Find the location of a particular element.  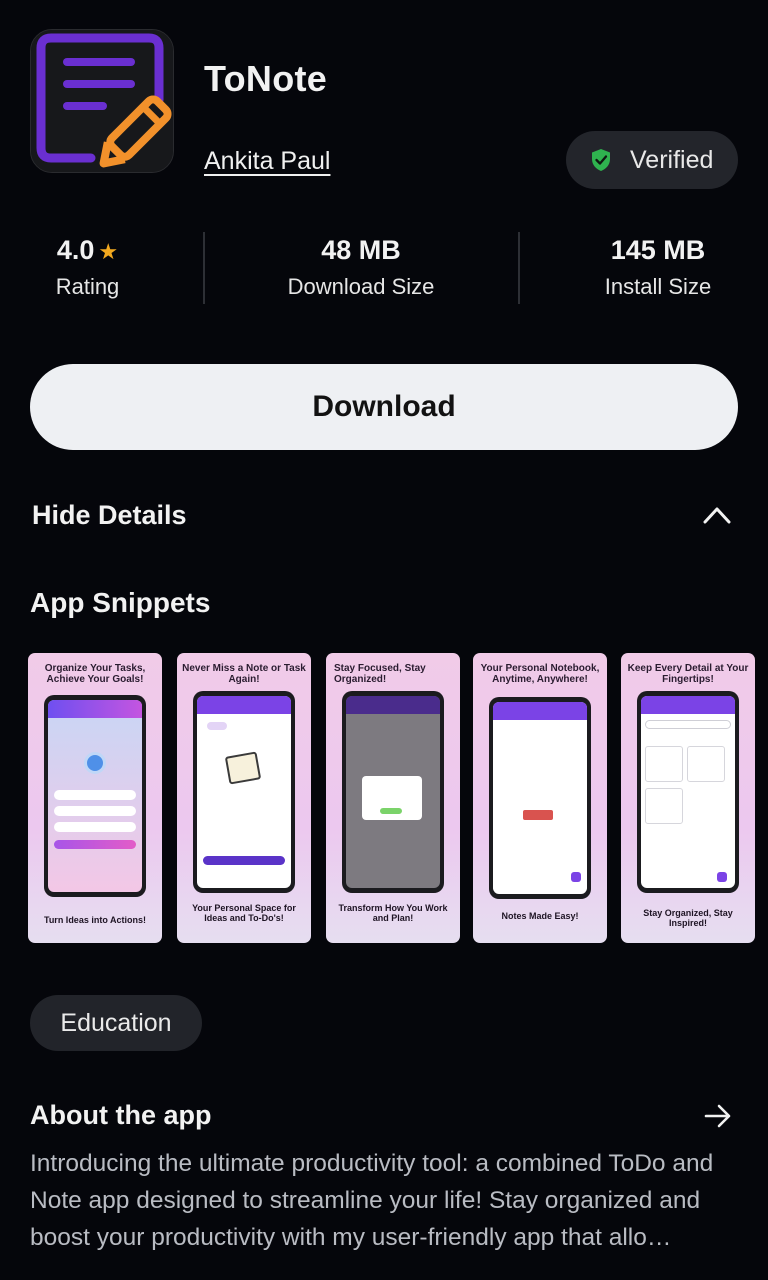

rating-label: Rating is located at coordinates (87, 286).